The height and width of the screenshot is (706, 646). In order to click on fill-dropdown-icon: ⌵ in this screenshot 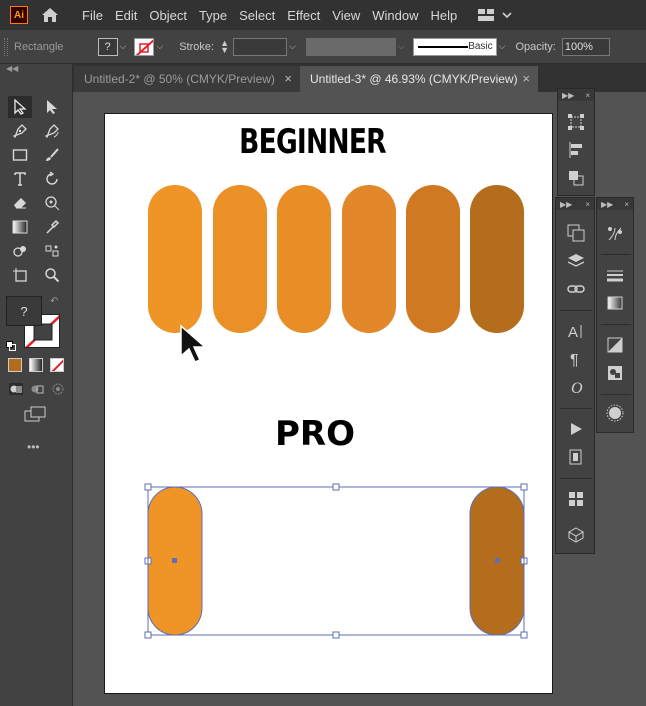, I will do `click(123, 46)`.